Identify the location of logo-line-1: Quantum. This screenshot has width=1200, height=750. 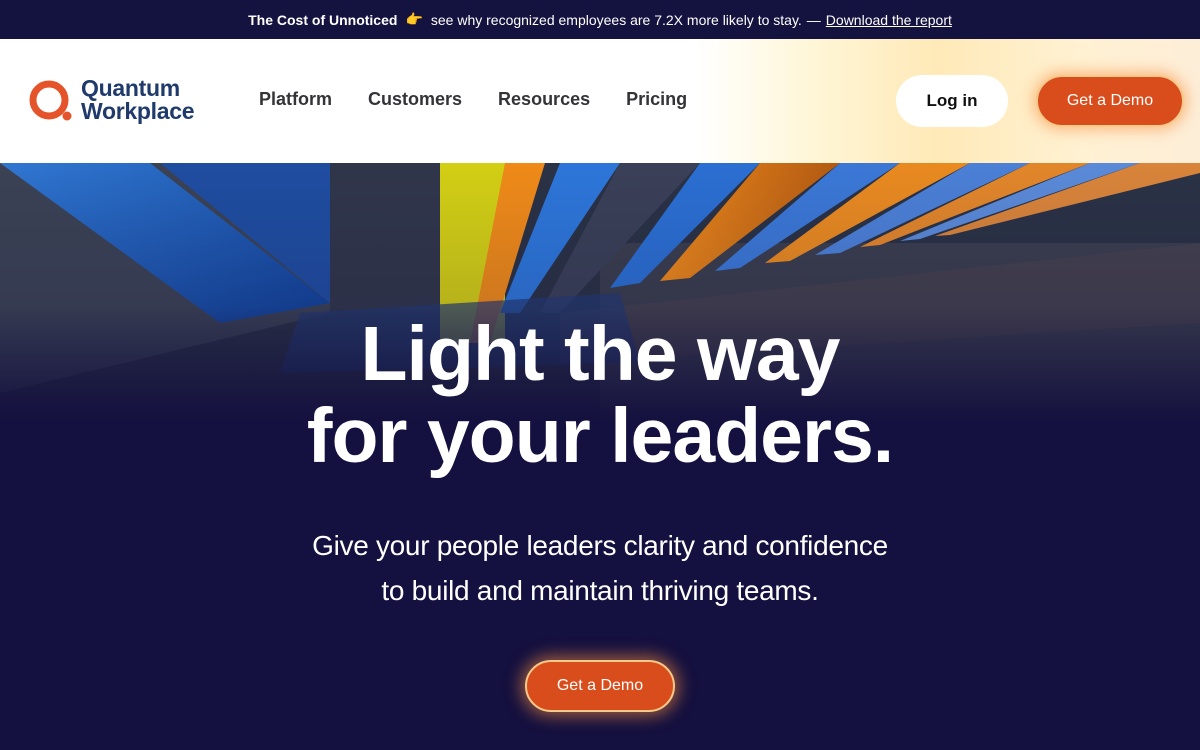
(130, 88).